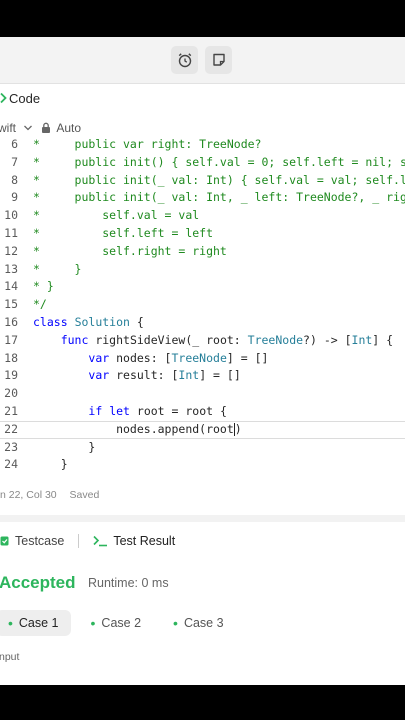 Image resolution: width=405 pixels, height=720 pixels. What do you see at coordinates (11, 446) in the screenshot?
I see `line-number: 23` at bounding box center [11, 446].